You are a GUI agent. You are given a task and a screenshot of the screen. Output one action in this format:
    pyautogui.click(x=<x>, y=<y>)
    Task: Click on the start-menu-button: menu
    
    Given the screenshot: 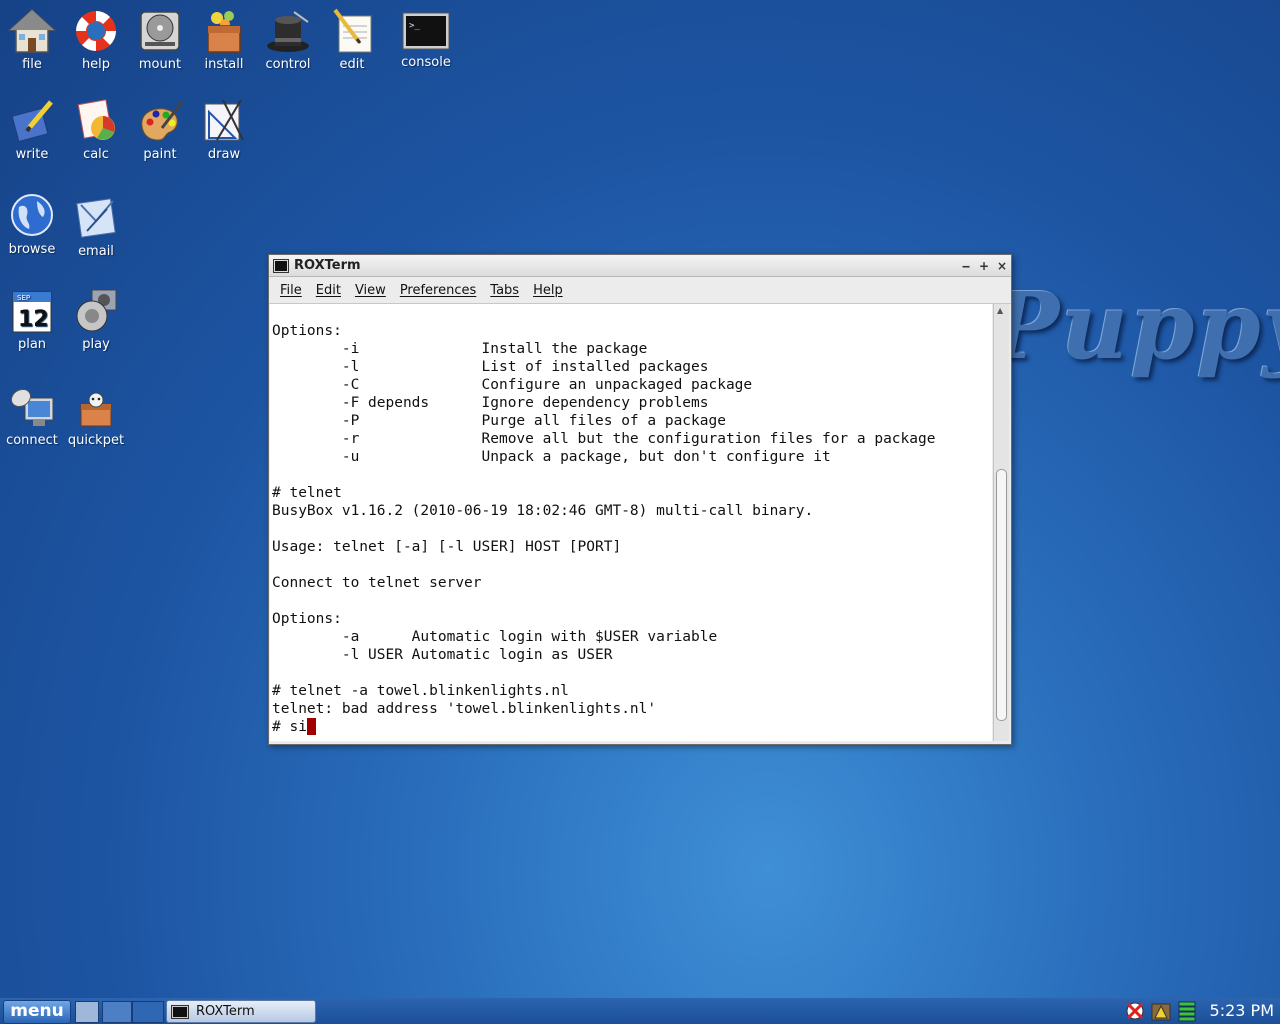 What is the action you would take?
    pyautogui.click(x=37, y=1012)
    